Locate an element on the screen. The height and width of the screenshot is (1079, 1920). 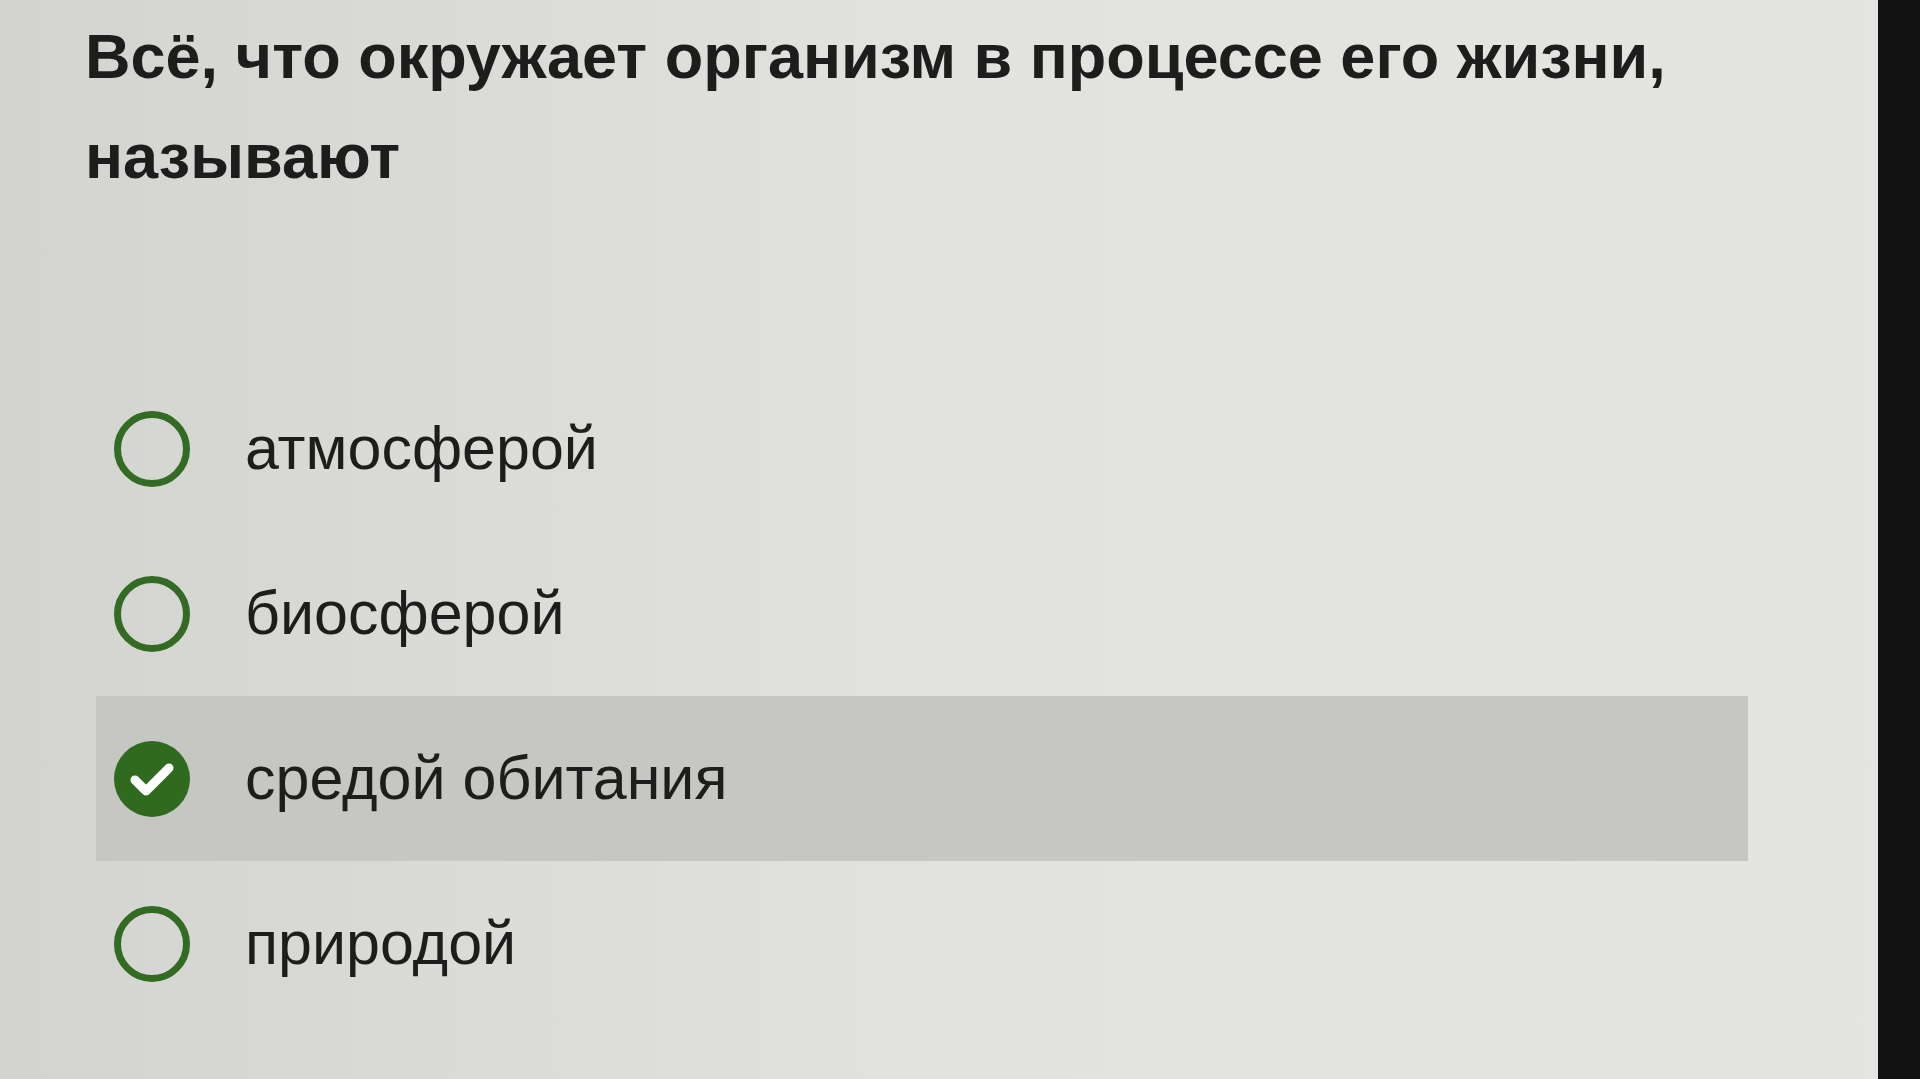
radio-option: средой обитания is located at coordinates (922, 778).